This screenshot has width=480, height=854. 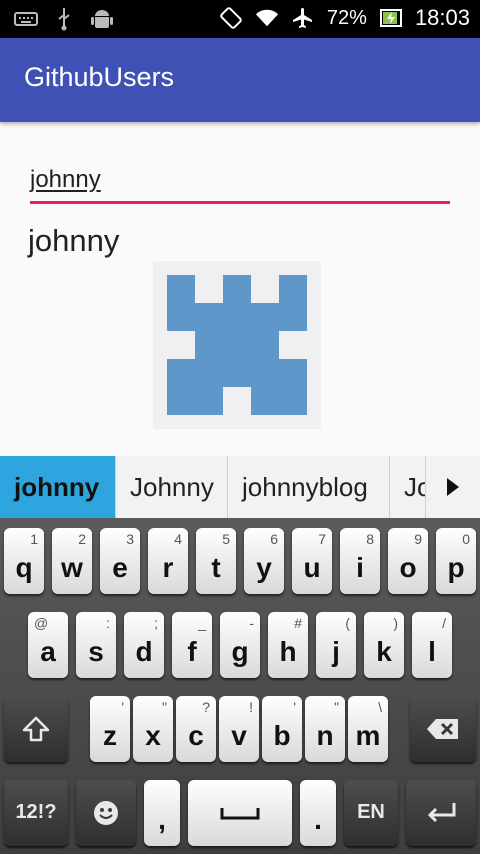 What do you see at coordinates (72, 567) in the screenshot?
I see `key-label: w` at bounding box center [72, 567].